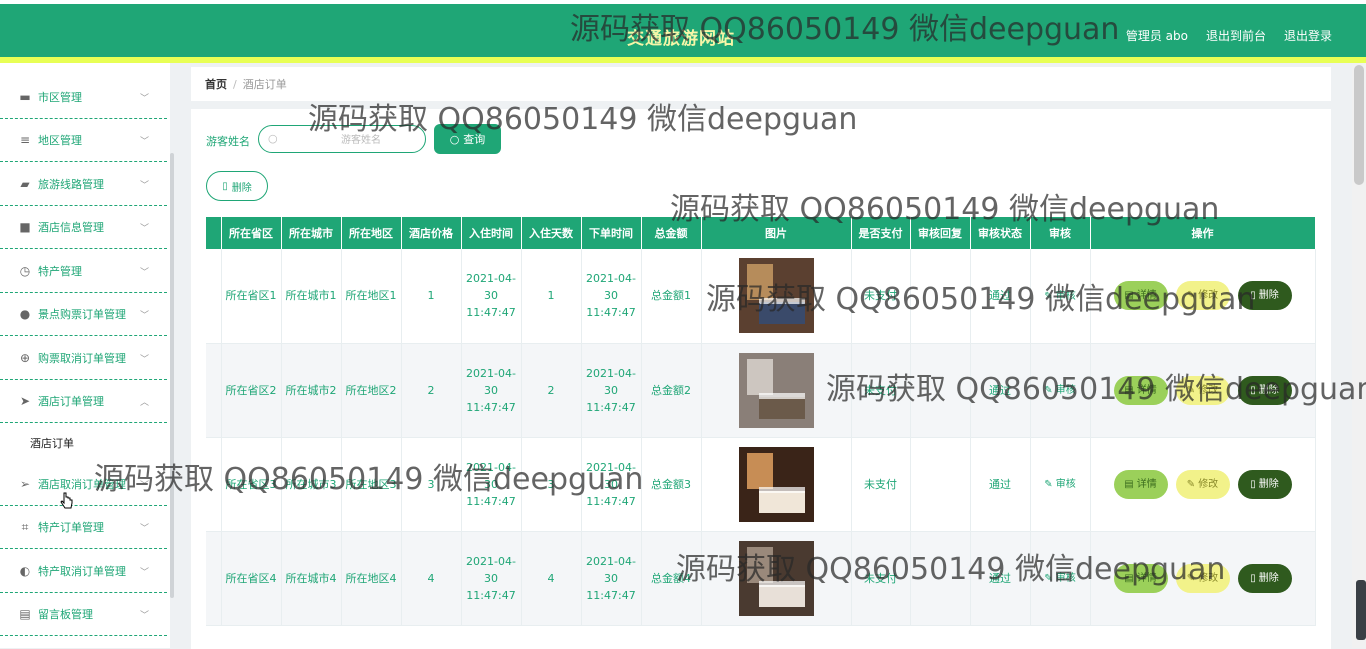  I want to click on back-to-frontend-link: 退出到前台, so click(1236, 35).